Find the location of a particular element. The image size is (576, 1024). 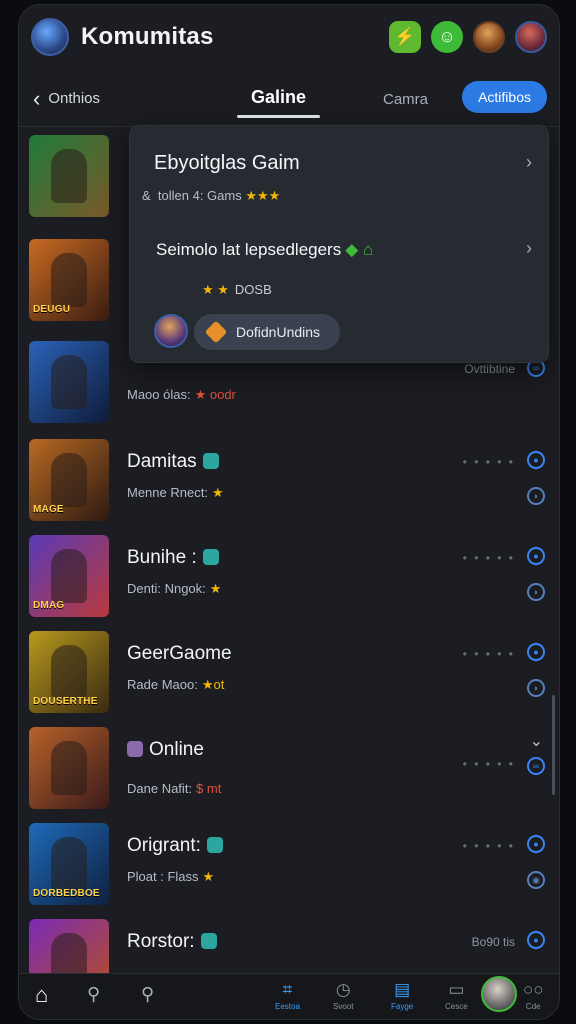

nav-item-eestoa: ⌗ Eestoa is located at coordinates (287, 995).